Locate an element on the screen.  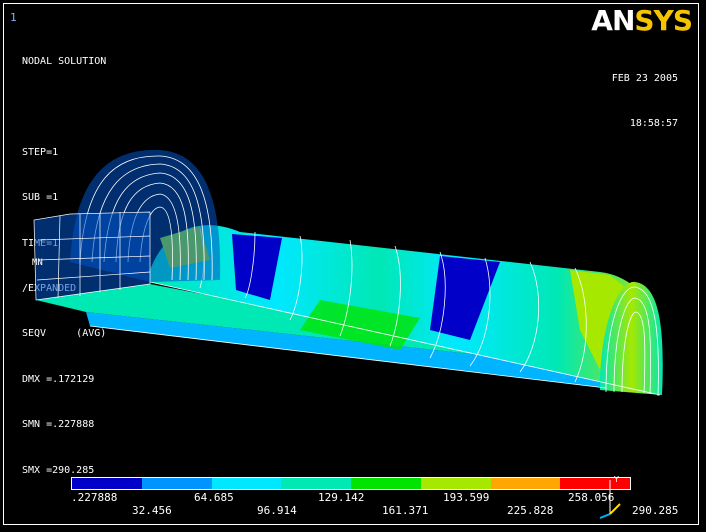
legend-label: .227888 is located at coordinates (94, 497).